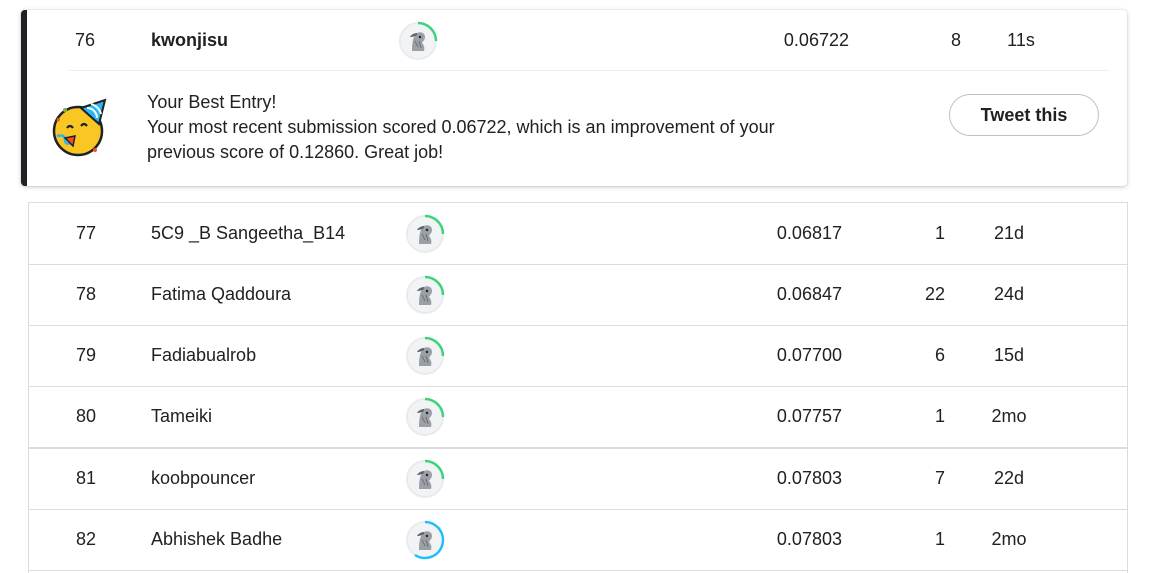 The height and width of the screenshot is (573, 1176). Describe the element at coordinates (295, 152) in the screenshot. I see `best-entry-line2: previous score of 0.12860. Great job!` at that location.